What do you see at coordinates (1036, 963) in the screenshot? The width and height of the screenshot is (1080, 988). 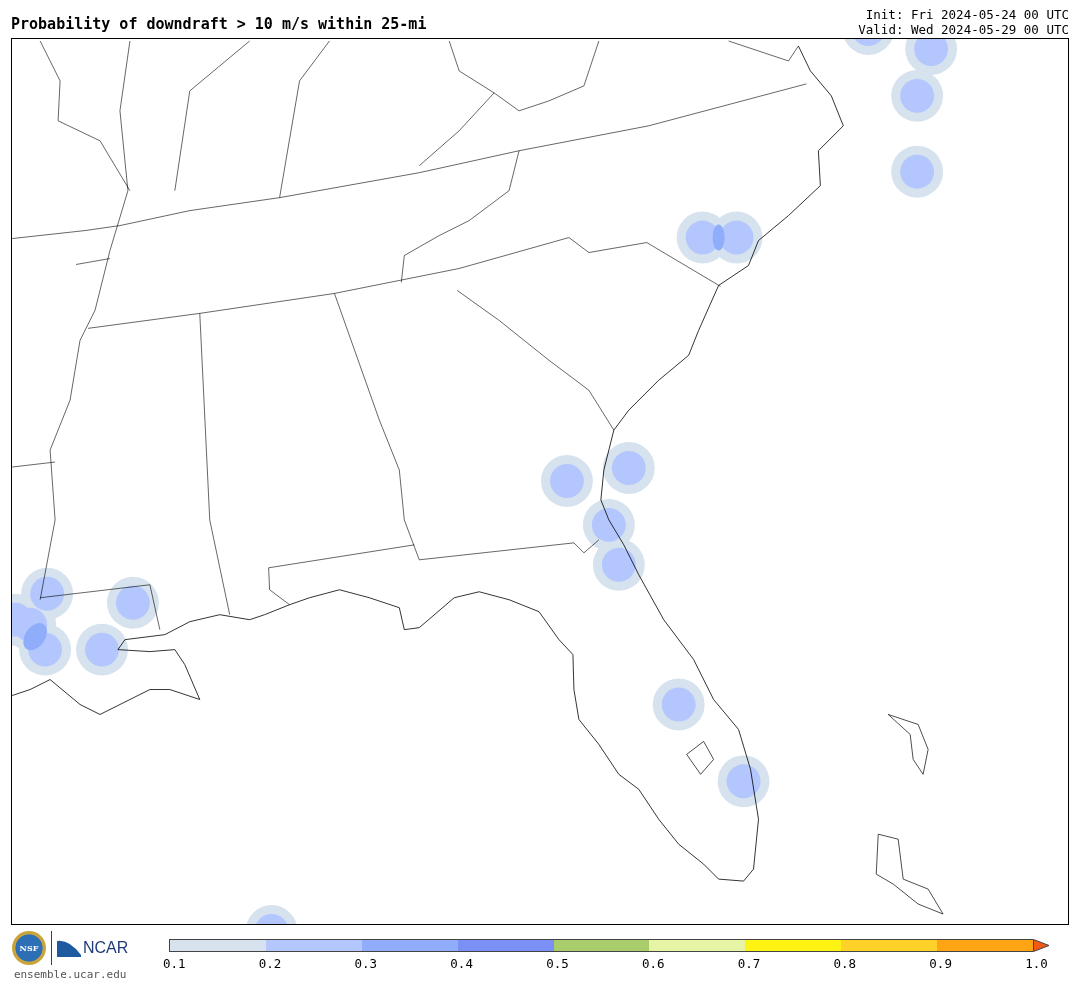 I see `colorbar-tick-label: 1.0` at bounding box center [1036, 963].